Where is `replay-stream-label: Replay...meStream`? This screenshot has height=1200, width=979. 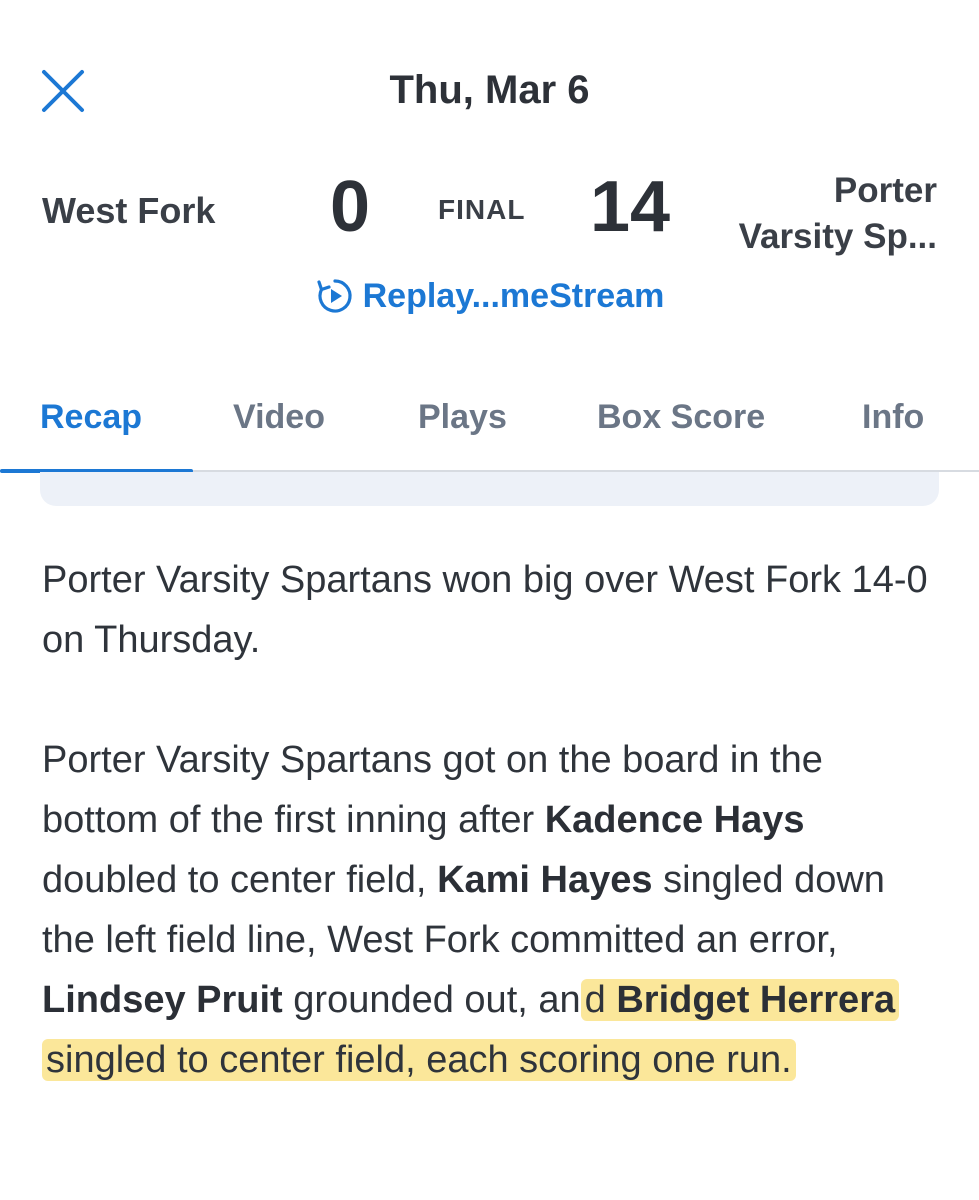
replay-stream-label: Replay...meStream is located at coordinates (513, 295).